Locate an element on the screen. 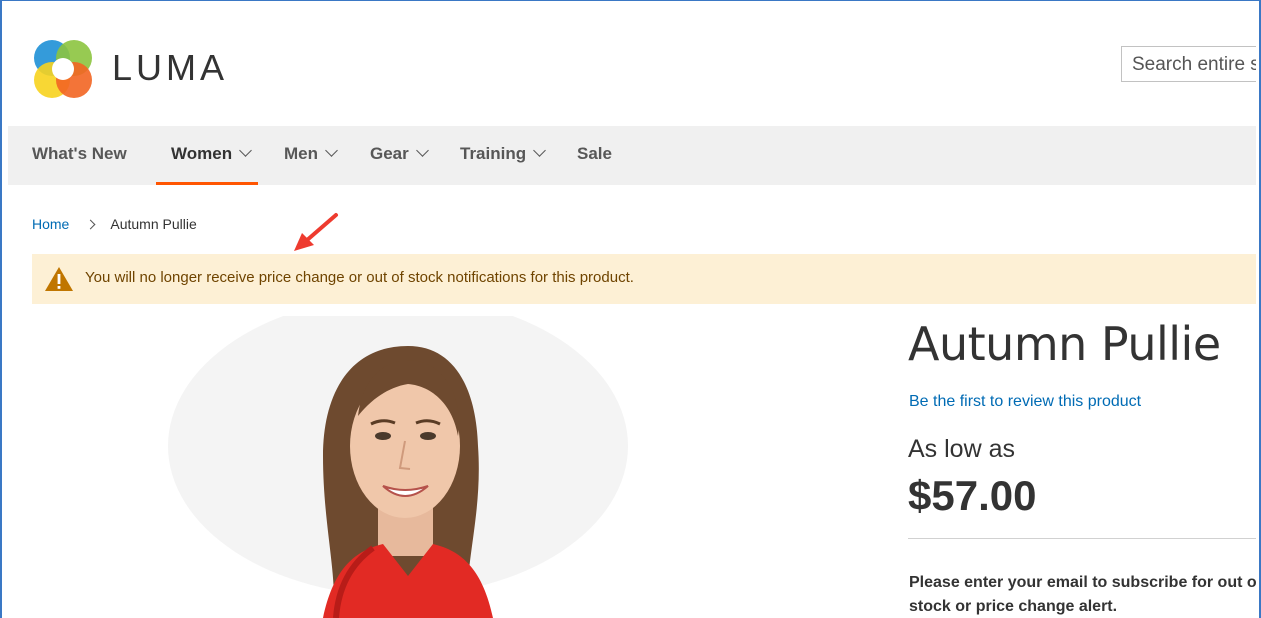 This screenshot has width=1261, height=618. product-price: $57.00 is located at coordinates (972, 495).